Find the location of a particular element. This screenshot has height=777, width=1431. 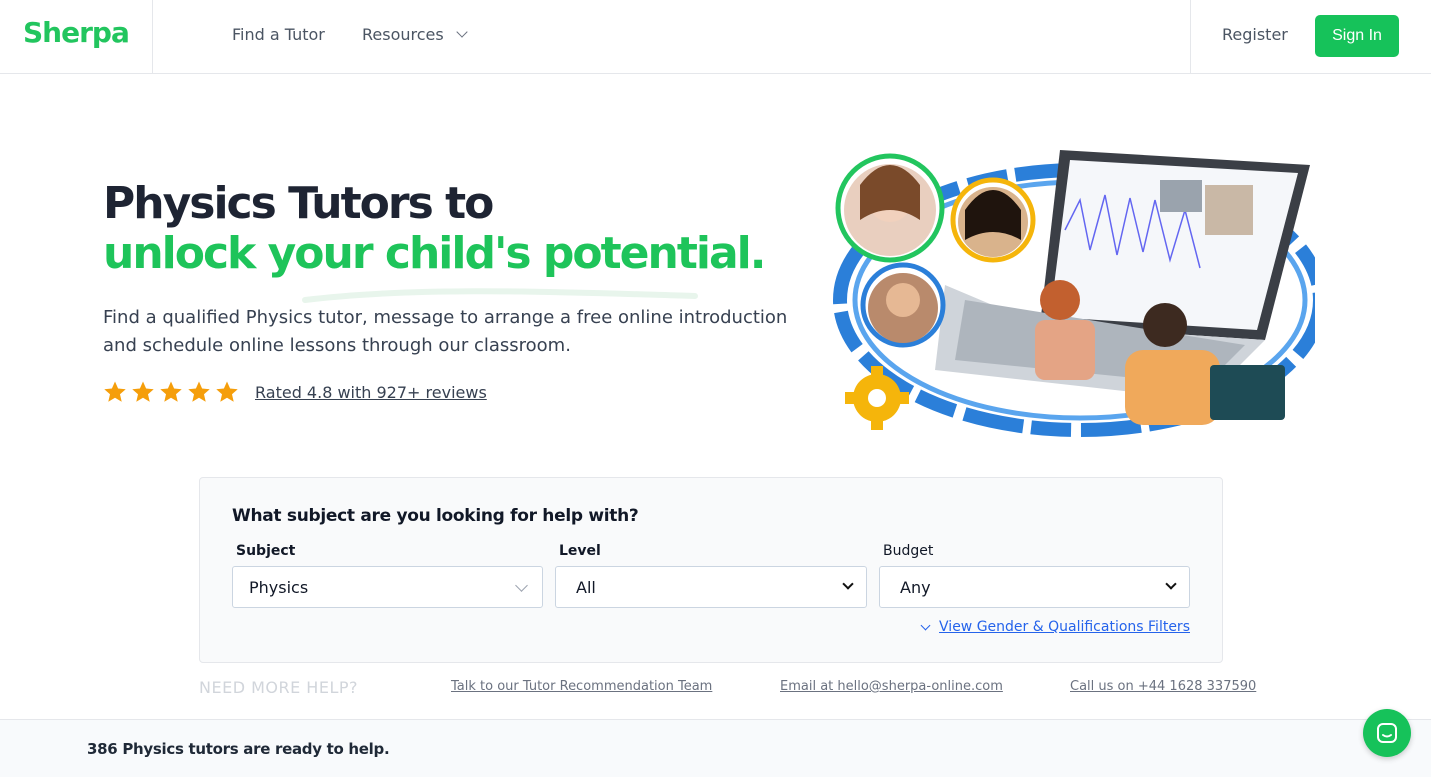

level-select: All is located at coordinates (711, 587).